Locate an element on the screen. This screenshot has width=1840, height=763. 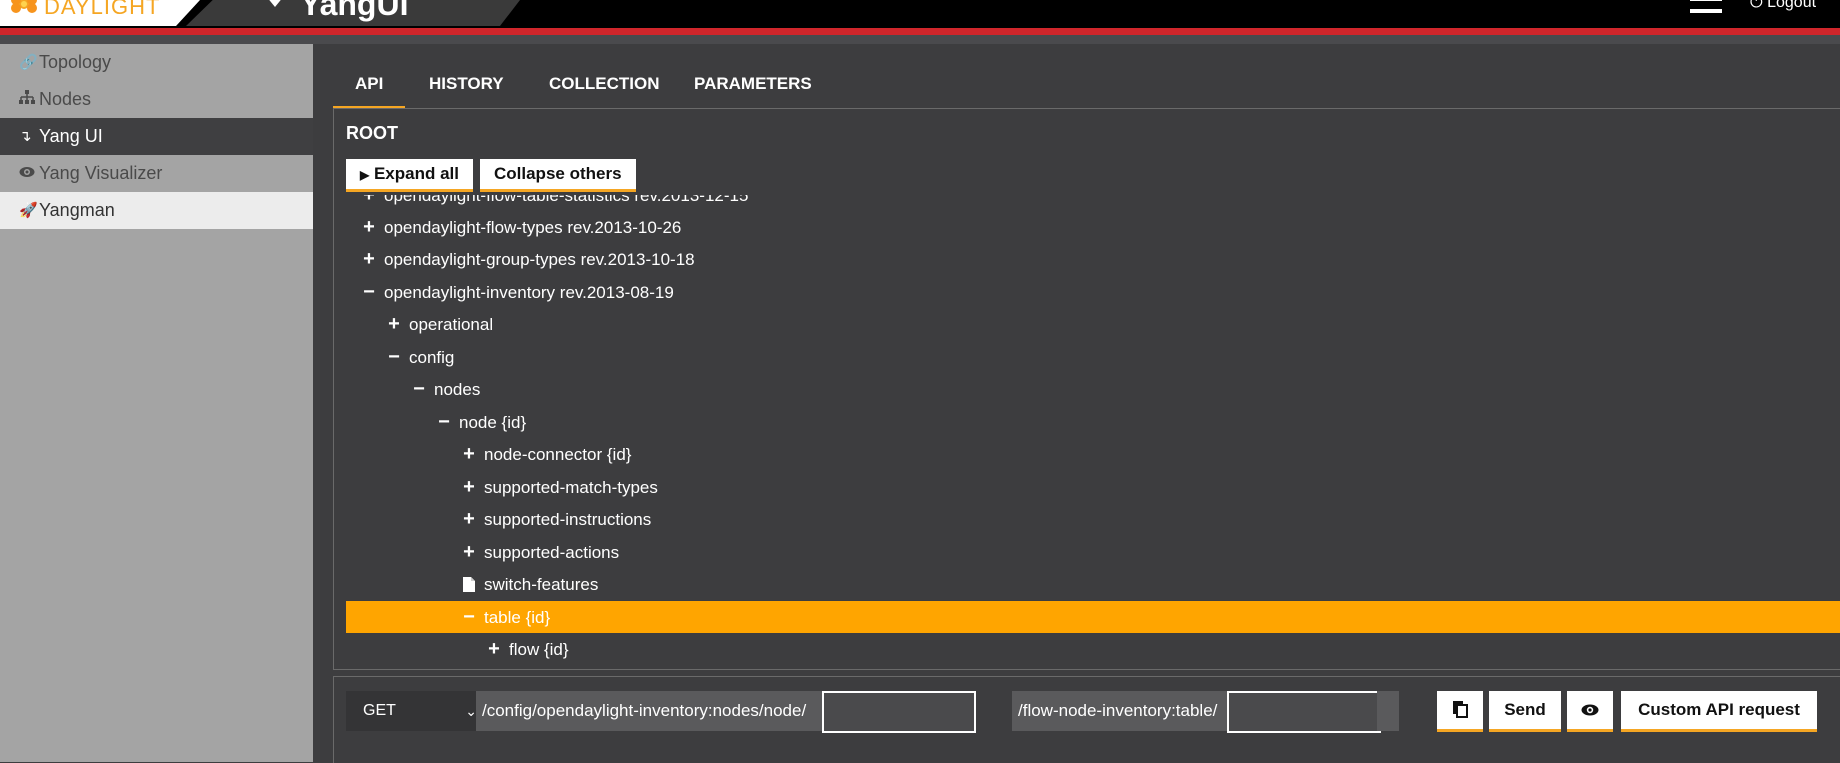
caret-down-icon is located at coordinates (275, 3).